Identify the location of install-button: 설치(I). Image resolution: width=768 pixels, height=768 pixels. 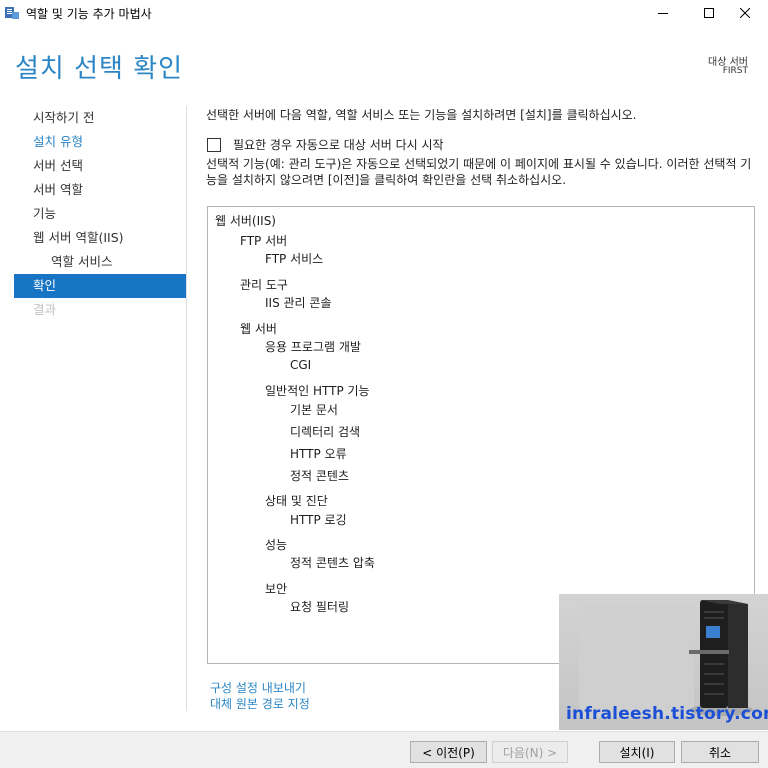
(637, 752).